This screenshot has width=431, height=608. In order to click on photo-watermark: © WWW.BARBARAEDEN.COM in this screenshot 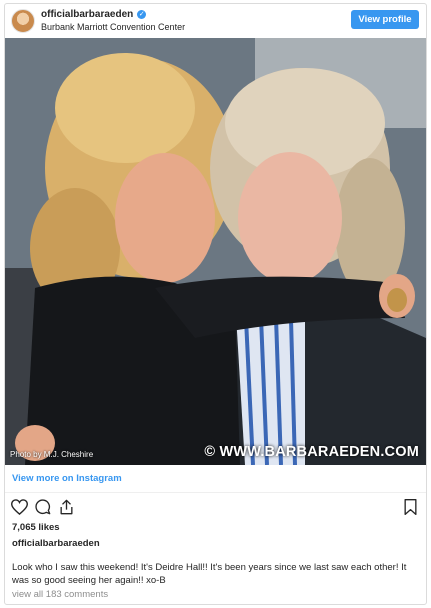, I will do `click(311, 452)`.